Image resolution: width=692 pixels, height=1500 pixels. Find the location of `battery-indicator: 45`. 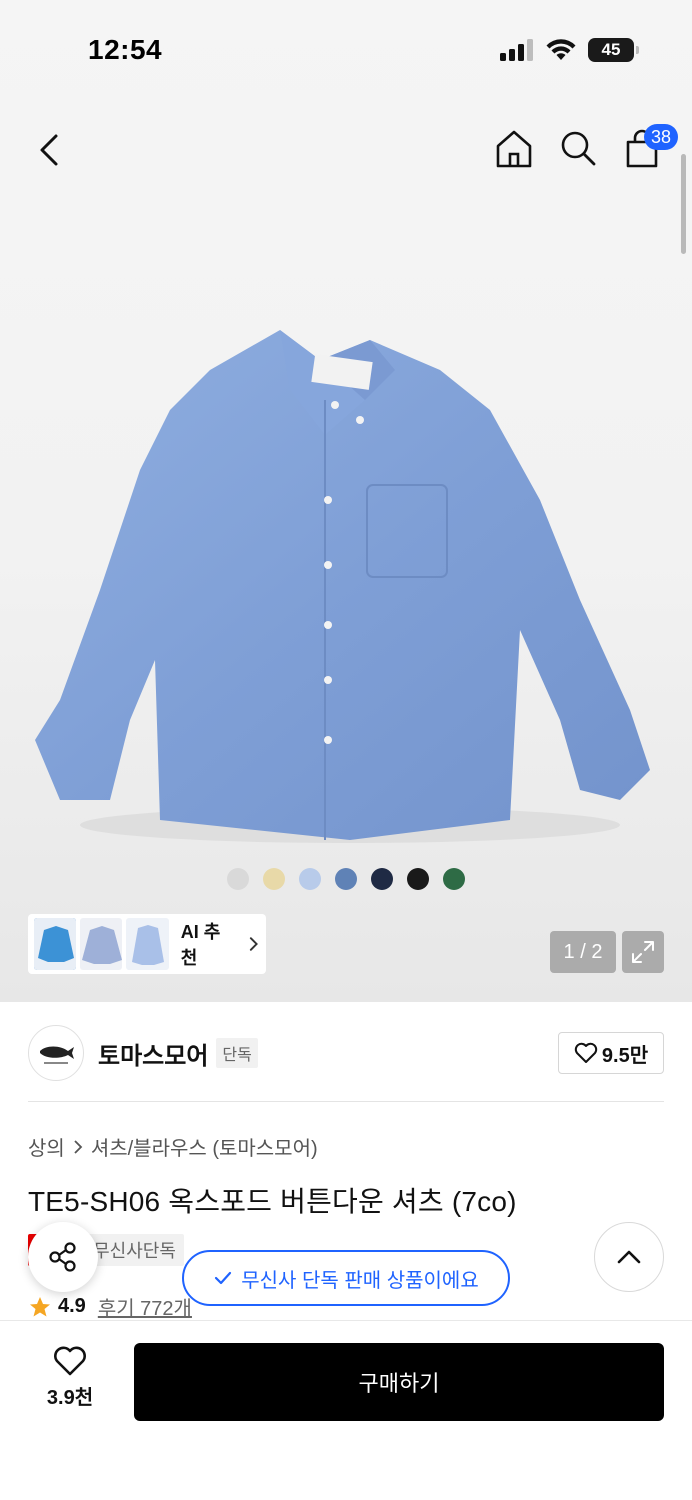

battery-indicator: 45 is located at coordinates (613, 50).